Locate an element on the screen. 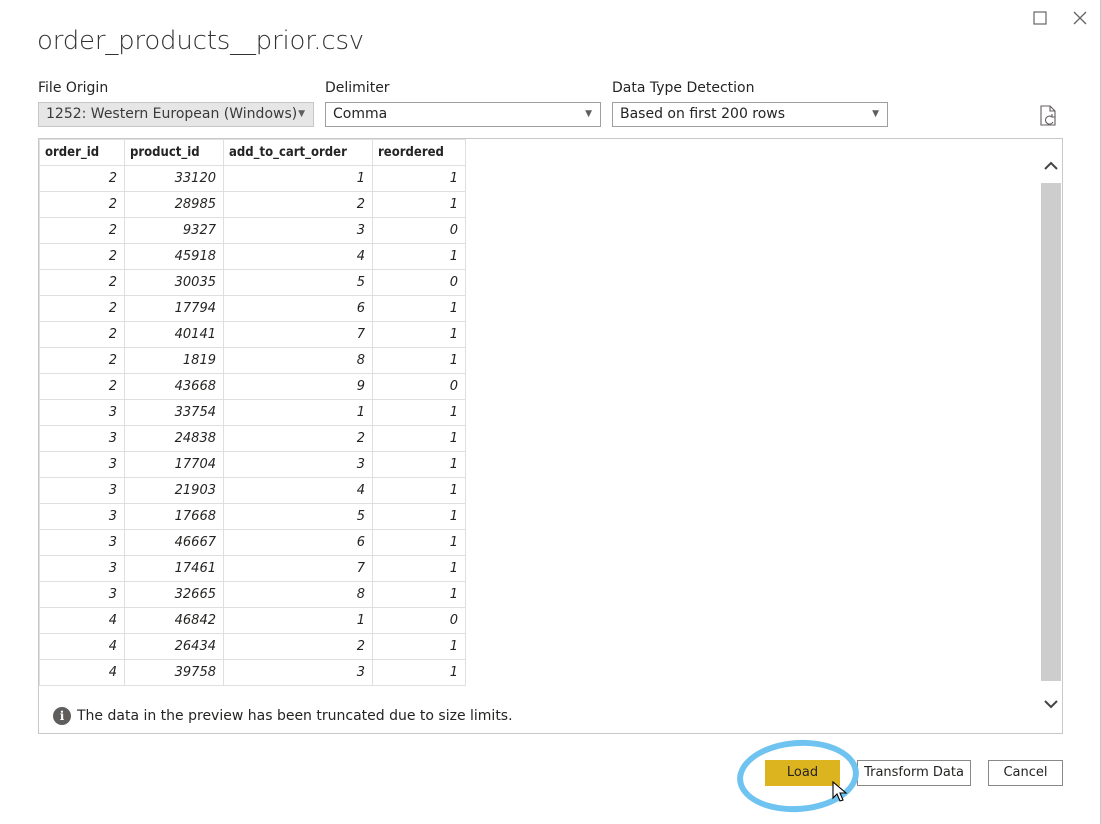 This screenshot has height=824, width=1101. table-row: 3 21903 4 1 is located at coordinates (252, 490).